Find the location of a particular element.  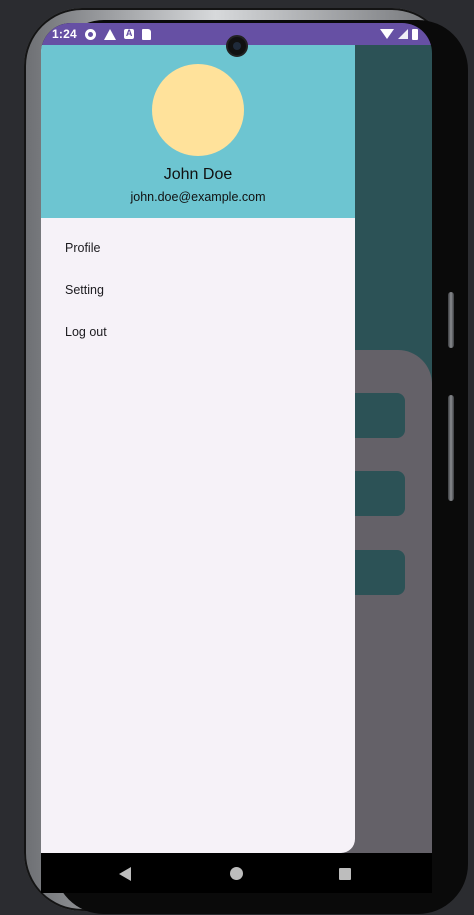

navigation-bar is located at coordinates (236, 873).